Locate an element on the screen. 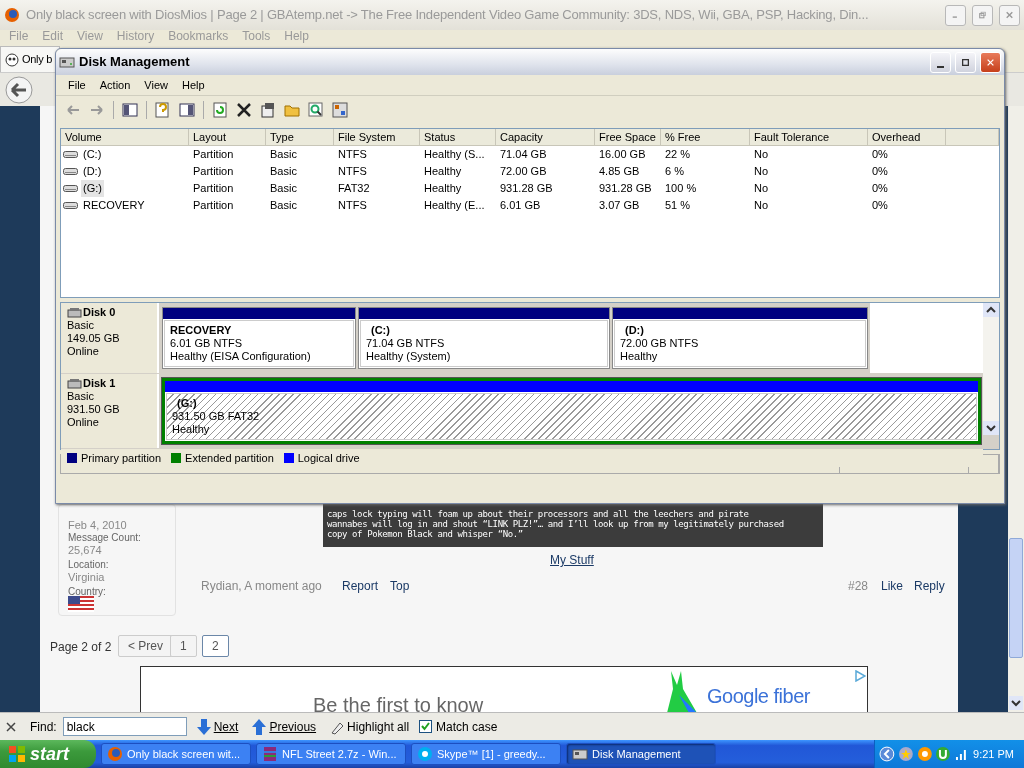 The width and height of the screenshot is (1024, 768). partition-size: 6.01 GB NTFS is located at coordinates (207, 343).